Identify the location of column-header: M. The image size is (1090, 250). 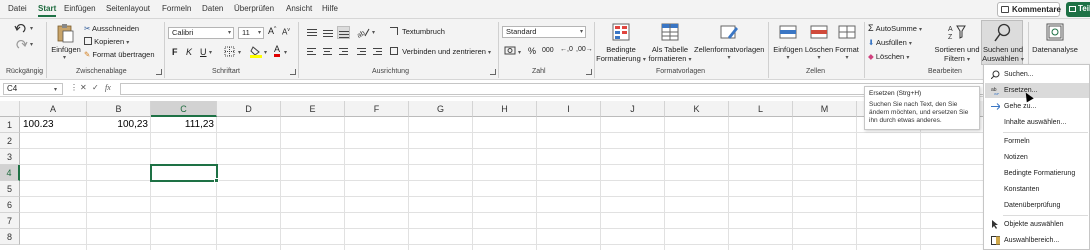
(825, 109).